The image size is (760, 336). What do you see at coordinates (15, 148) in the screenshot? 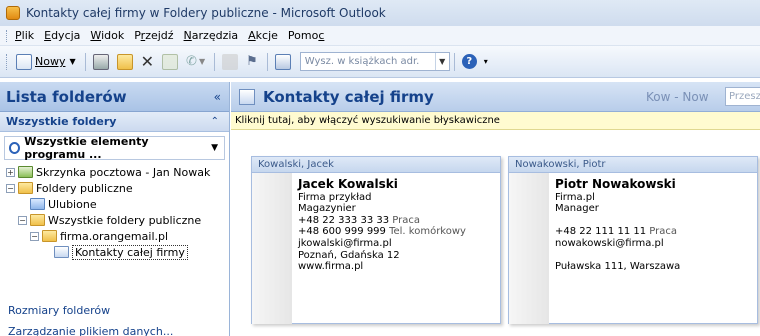
I see `search-icon` at bounding box center [15, 148].